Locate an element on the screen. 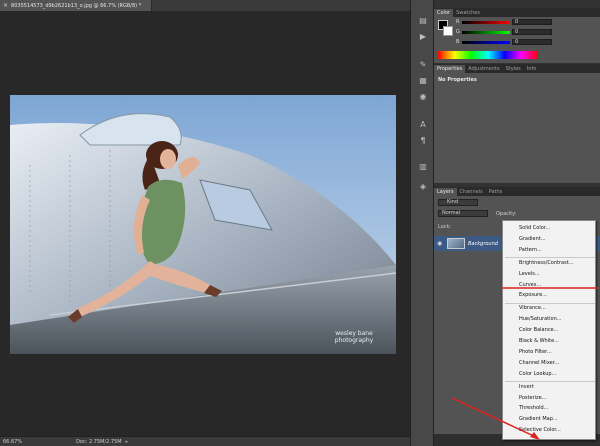 This screenshot has height=446, width=600. properties-panel: No Properties is located at coordinates (517, 128).